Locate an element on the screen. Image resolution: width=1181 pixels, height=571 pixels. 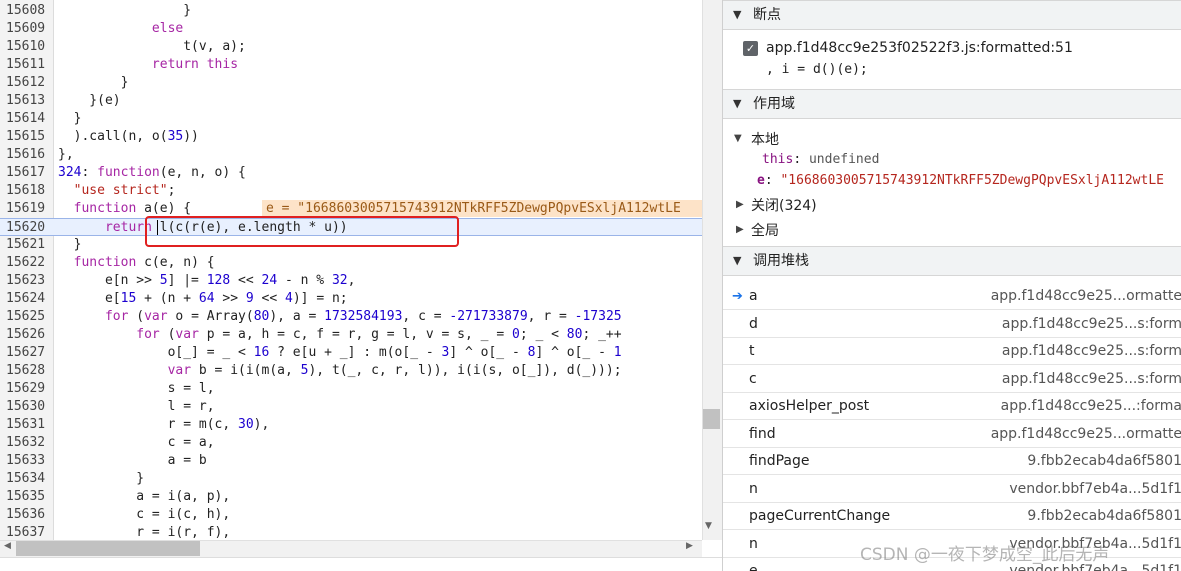
callstack-section-header: ▼ 调用堆栈 is located at coordinates (952, 261).